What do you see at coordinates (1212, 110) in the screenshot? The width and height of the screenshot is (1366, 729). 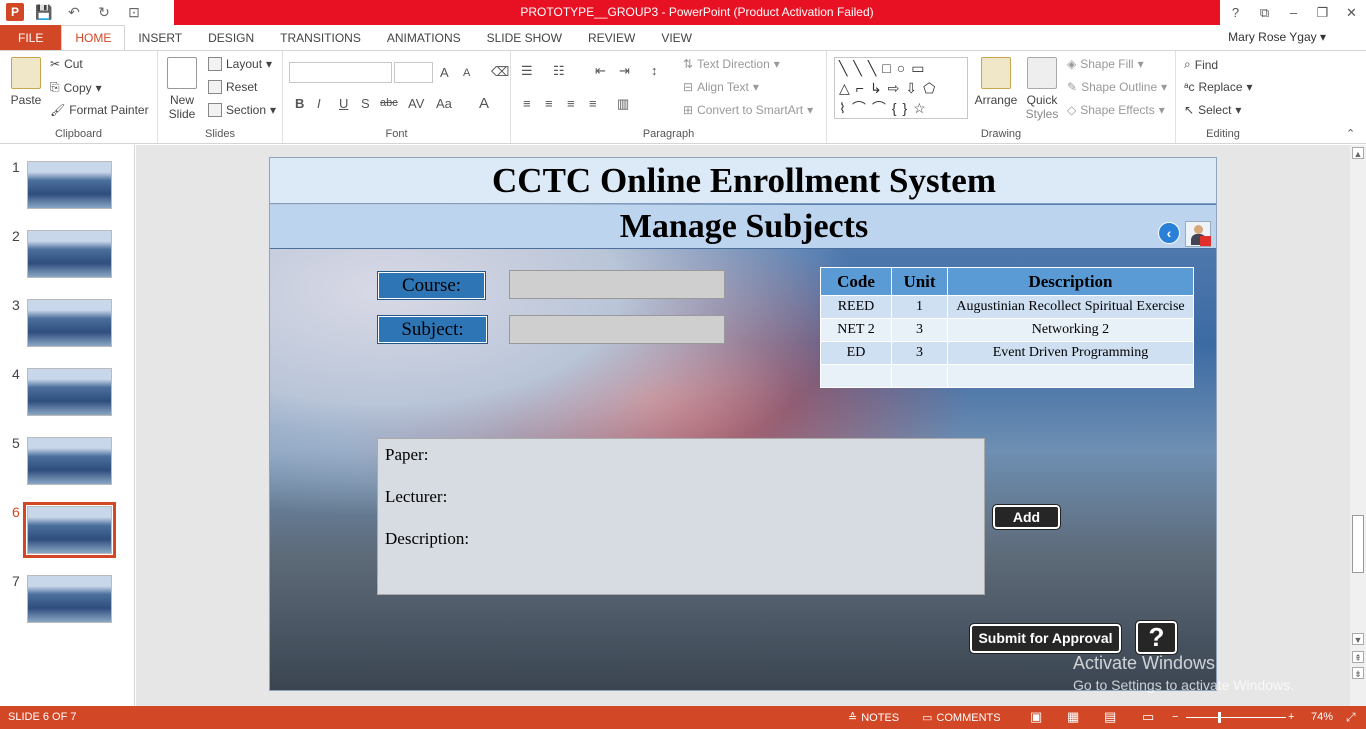 I see `select-button: ↖ Select ▾` at bounding box center [1212, 110].